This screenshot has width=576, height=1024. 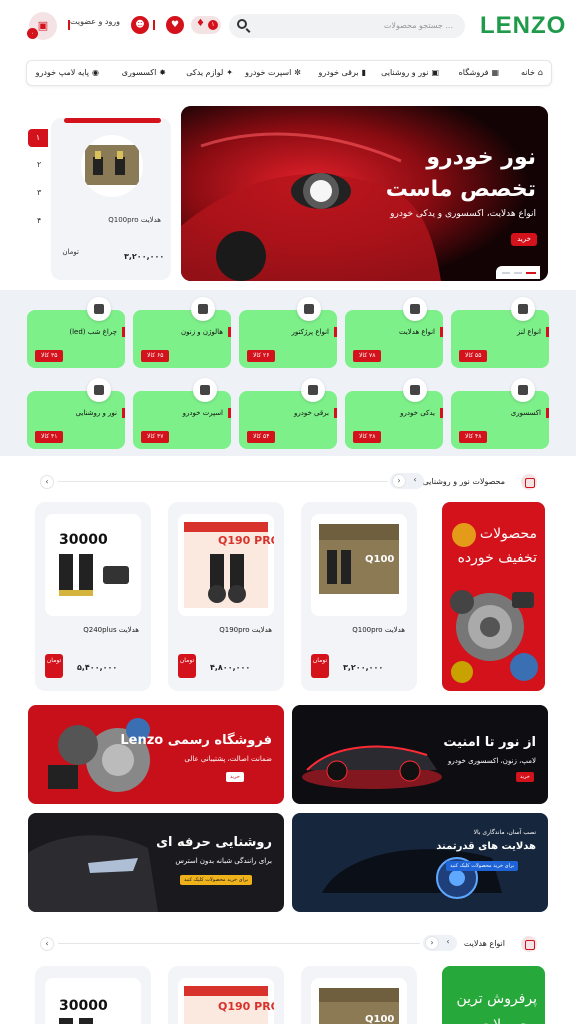 I want to click on nav-item-shop: ▦فروشگاه, so click(x=479, y=72).